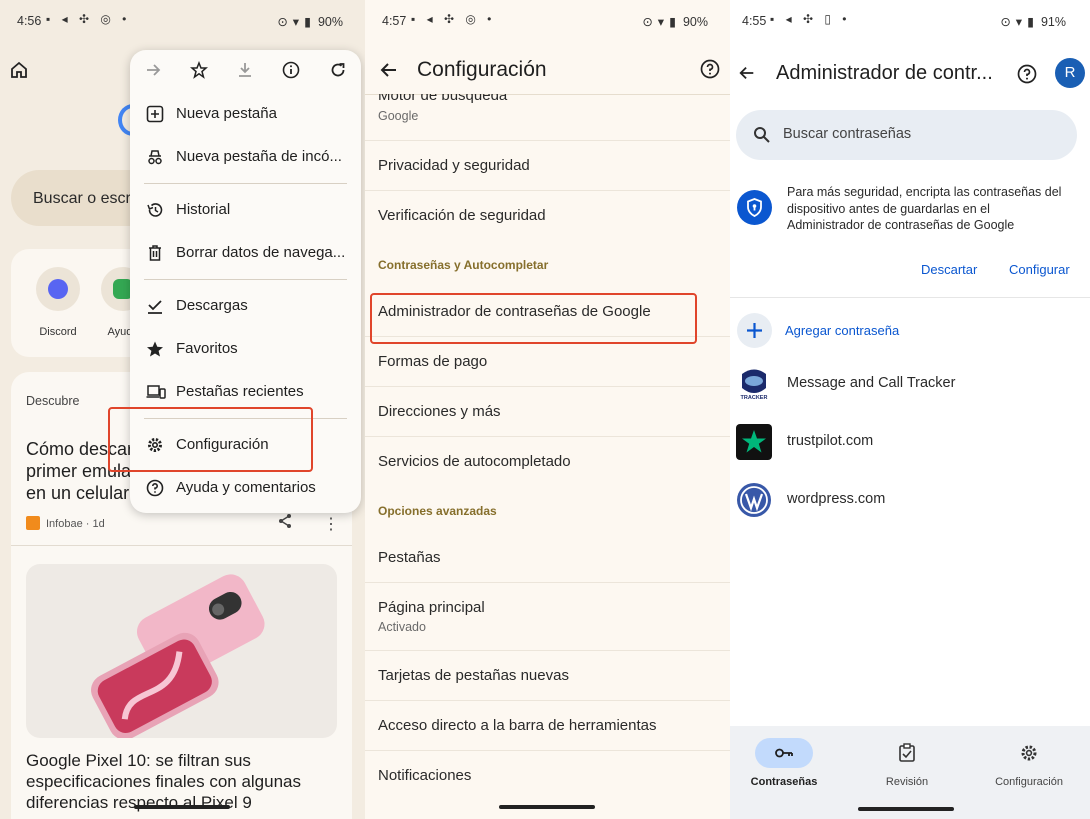 The image size is (1090, 819). I want to click on row-title: Notificaciones, so click(425, 775).